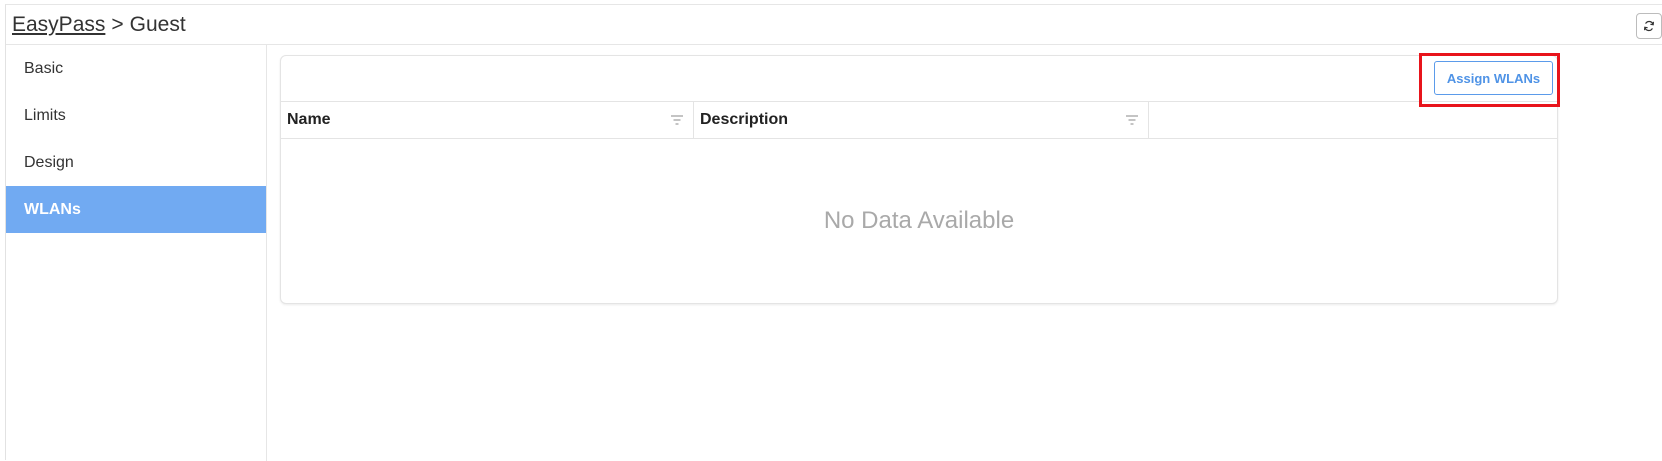  I want to click on table-header: Name Description, so click(919, 120).